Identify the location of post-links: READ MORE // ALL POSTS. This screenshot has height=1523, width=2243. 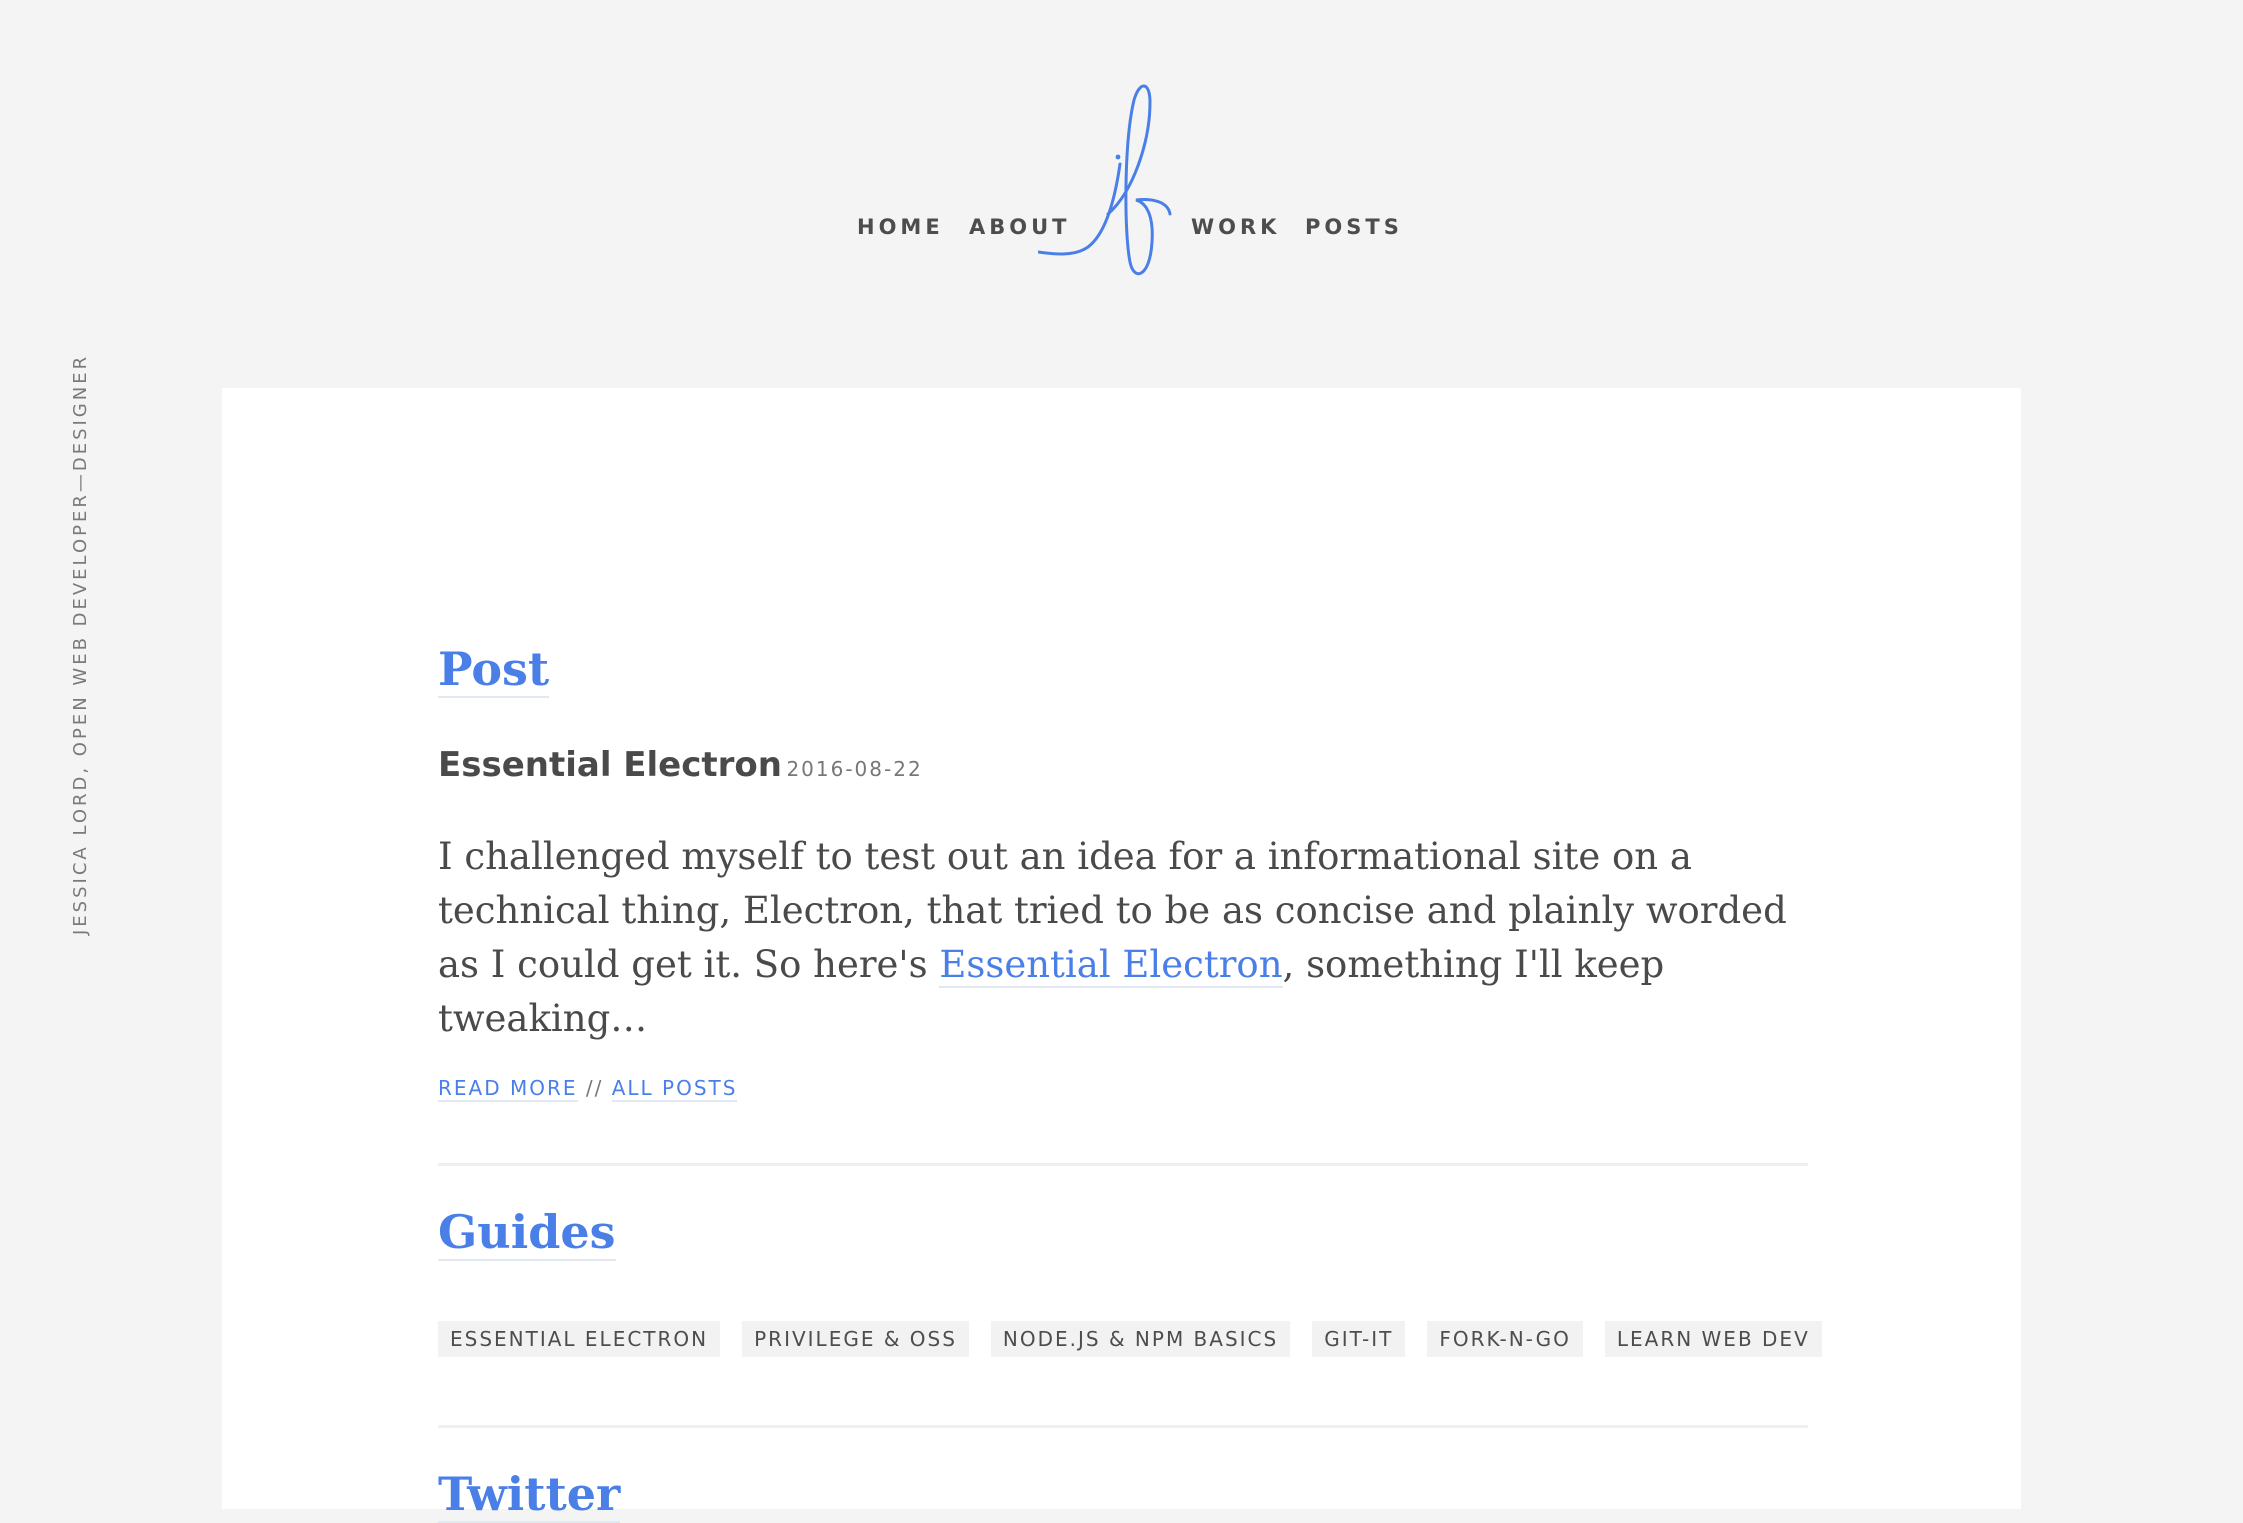
(588, 1089).